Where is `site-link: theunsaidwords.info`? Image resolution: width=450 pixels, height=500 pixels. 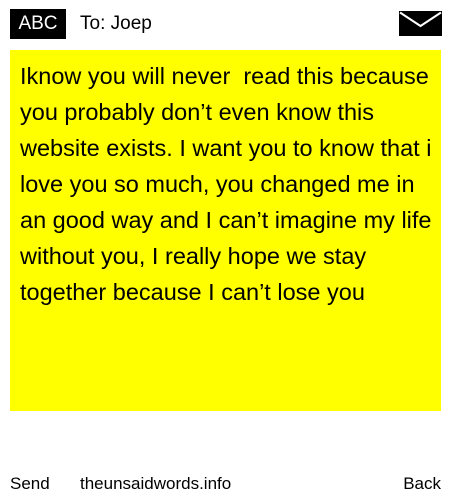 site-link: theunsaidwords.info is located at coordinates (155, 484).